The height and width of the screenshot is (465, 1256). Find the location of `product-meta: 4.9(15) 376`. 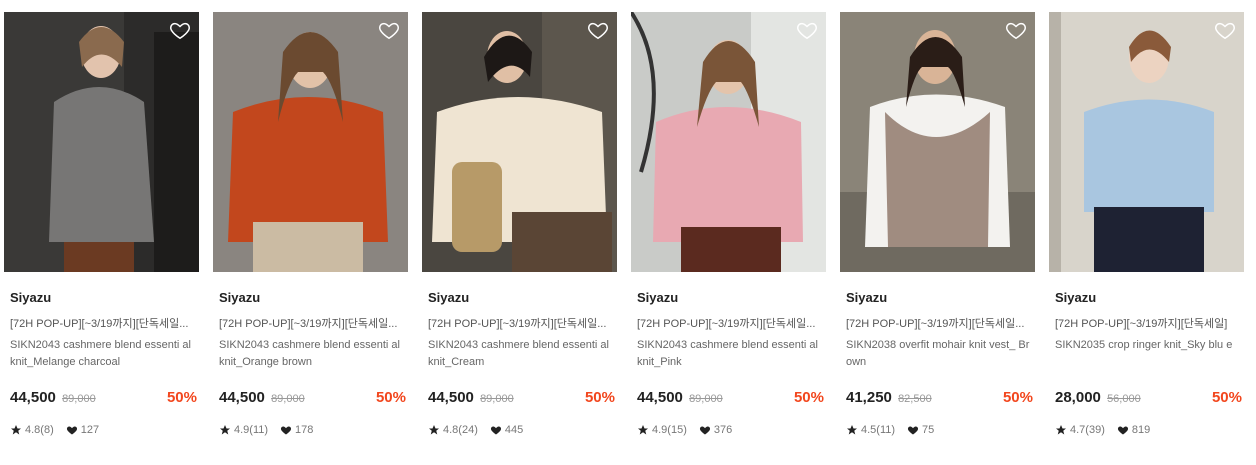

product-meta: 4.9(15) 376 is located at coordinates (684, 430).